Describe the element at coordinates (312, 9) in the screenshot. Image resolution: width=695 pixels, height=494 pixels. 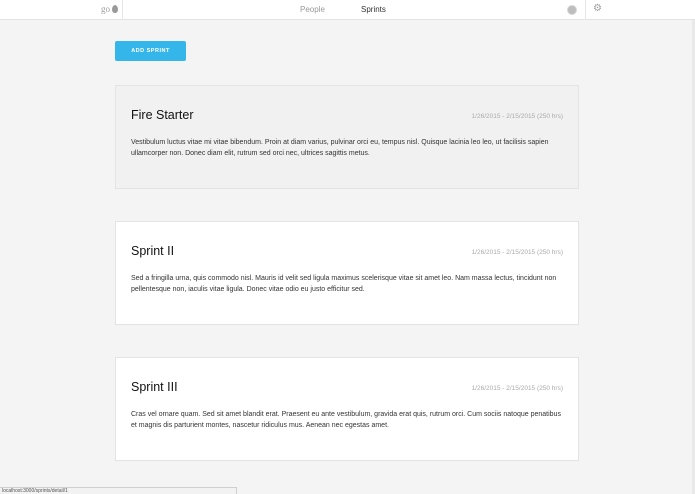
I see `nav-link-people: People` at that location.